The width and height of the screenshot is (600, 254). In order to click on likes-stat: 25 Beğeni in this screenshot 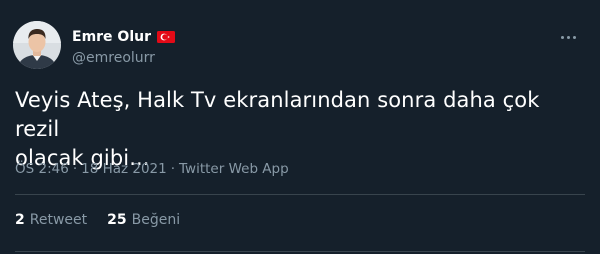, I will do `click(143, 220)`.